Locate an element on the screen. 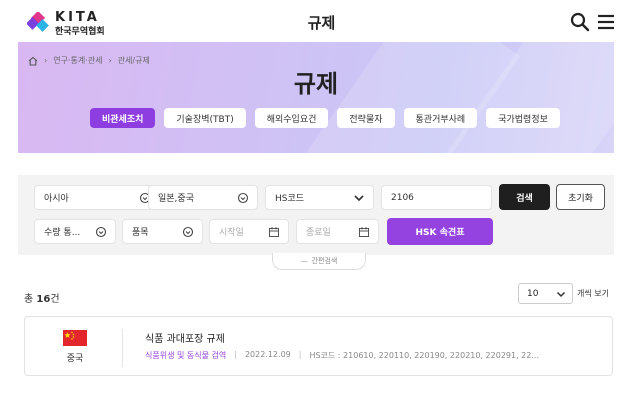 The width and height of the screenshot is (643, 398). total-prefix: 총 is located at coordinates (29, 299).